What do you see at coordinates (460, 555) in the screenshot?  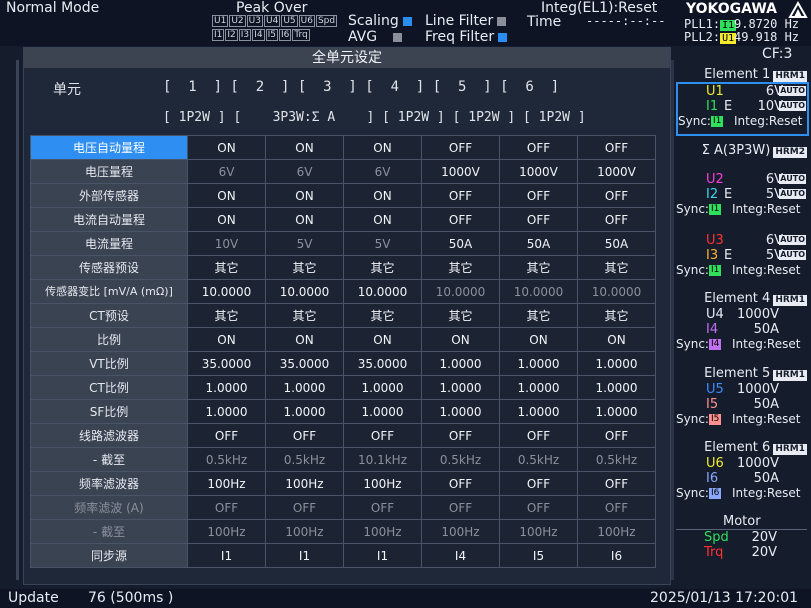 I see `cell-element-4: I4` at bounding box center [460, 555].